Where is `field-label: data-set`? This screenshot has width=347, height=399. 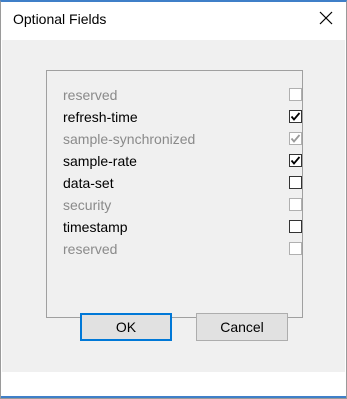
field-label: data-set is located at coordinates (88, 183).